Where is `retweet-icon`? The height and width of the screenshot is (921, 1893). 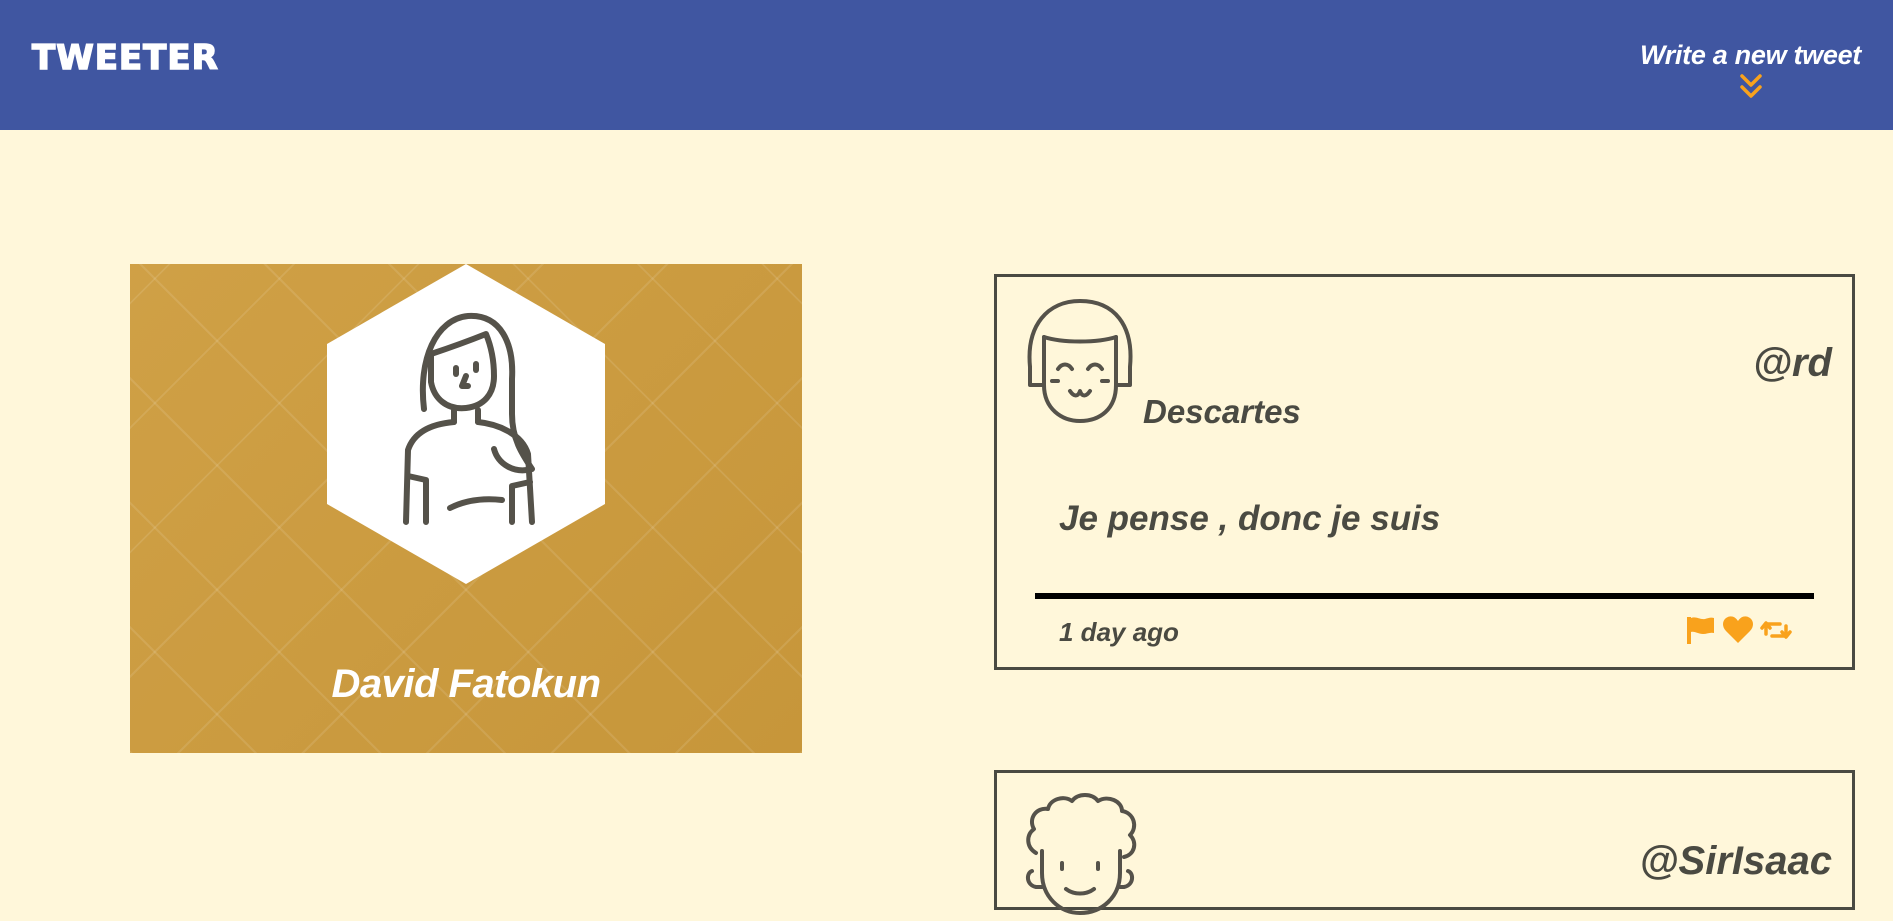
retweet-icon is located at coordinates (1776, 630).